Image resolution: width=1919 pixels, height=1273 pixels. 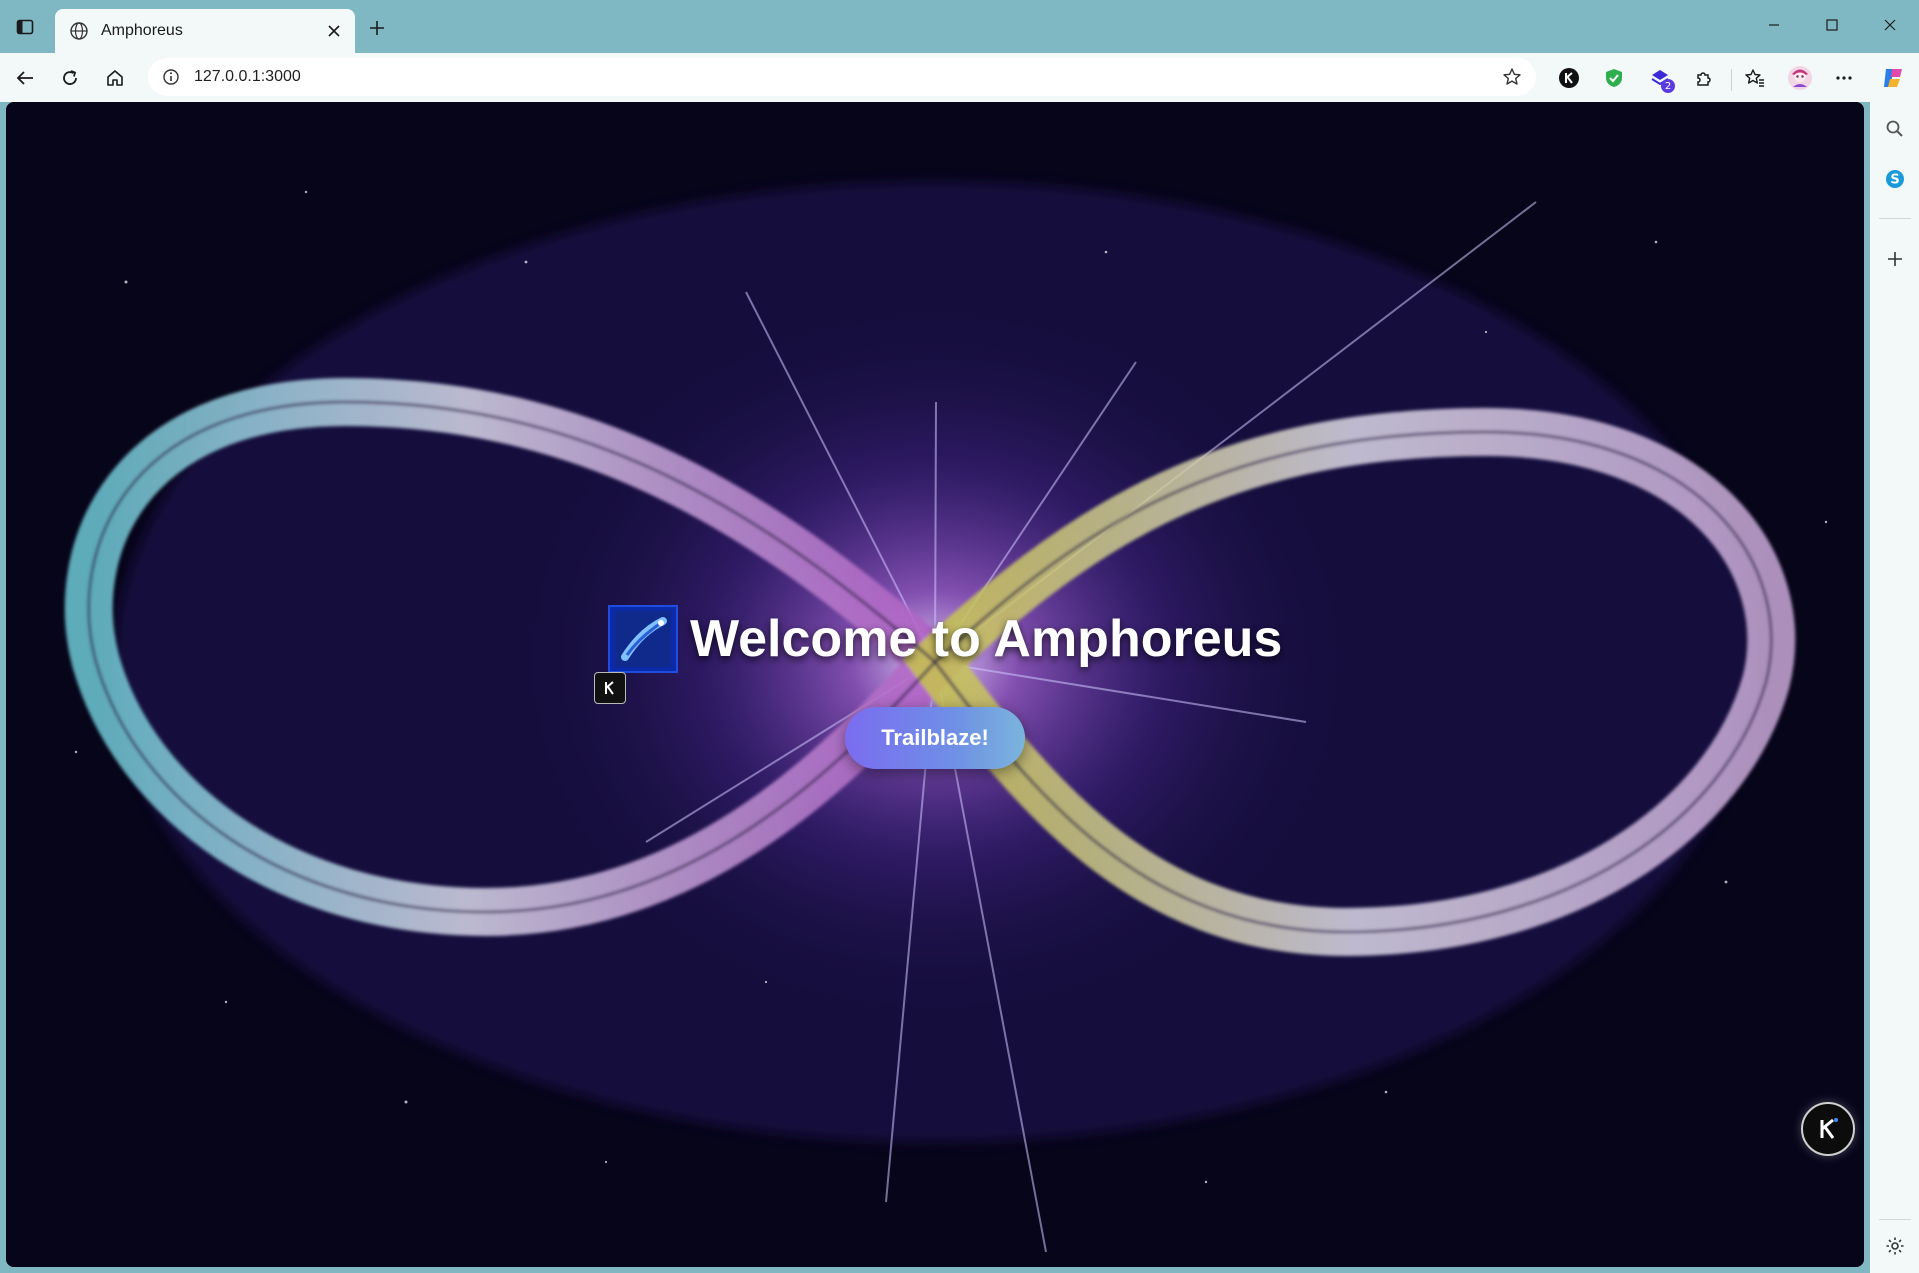 What do you see at coordinates (610, 688) in the screenshot?
I see `k-overlay-icon` at bounding box center [610, 688].